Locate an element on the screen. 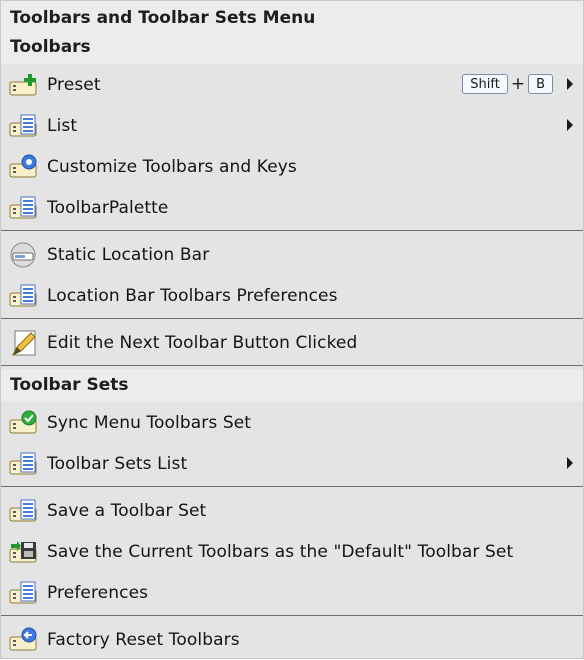 The image size is (584, 660). menu-item-label: Static Location Bar is located at coordinates (128, 254).